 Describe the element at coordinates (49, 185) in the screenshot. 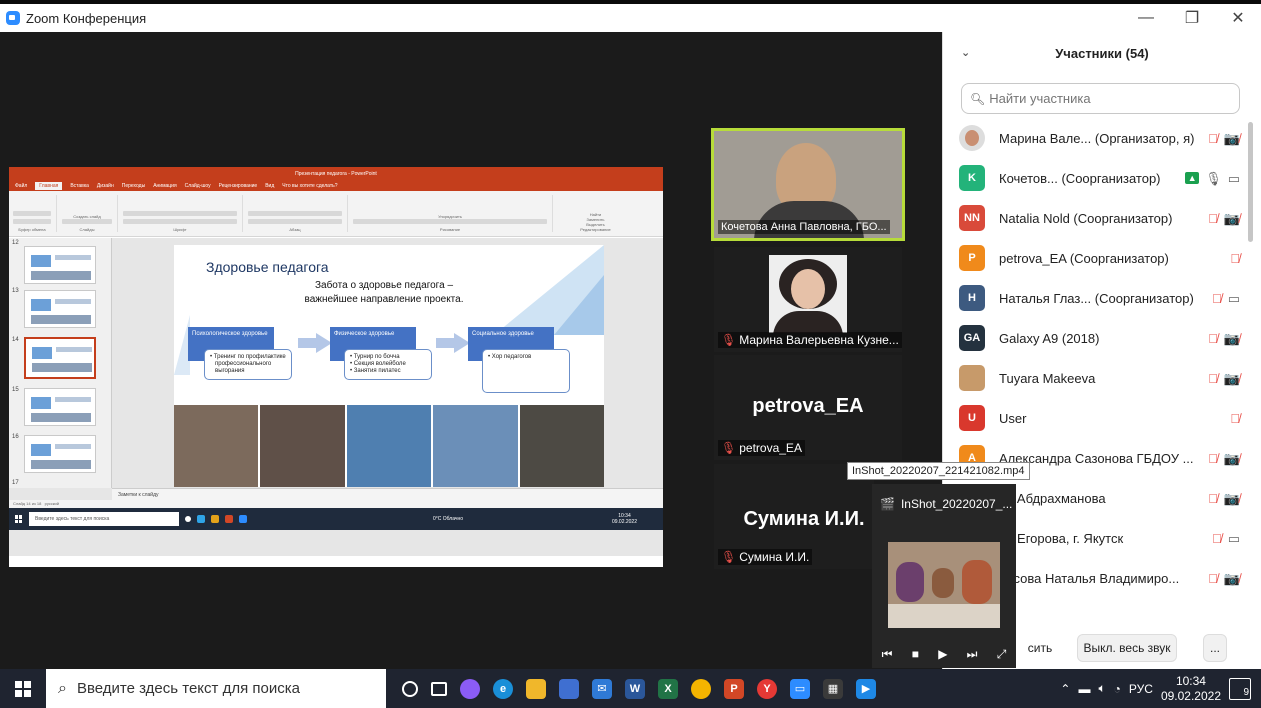

I see `ppt-tab-home: Главная` at that location.